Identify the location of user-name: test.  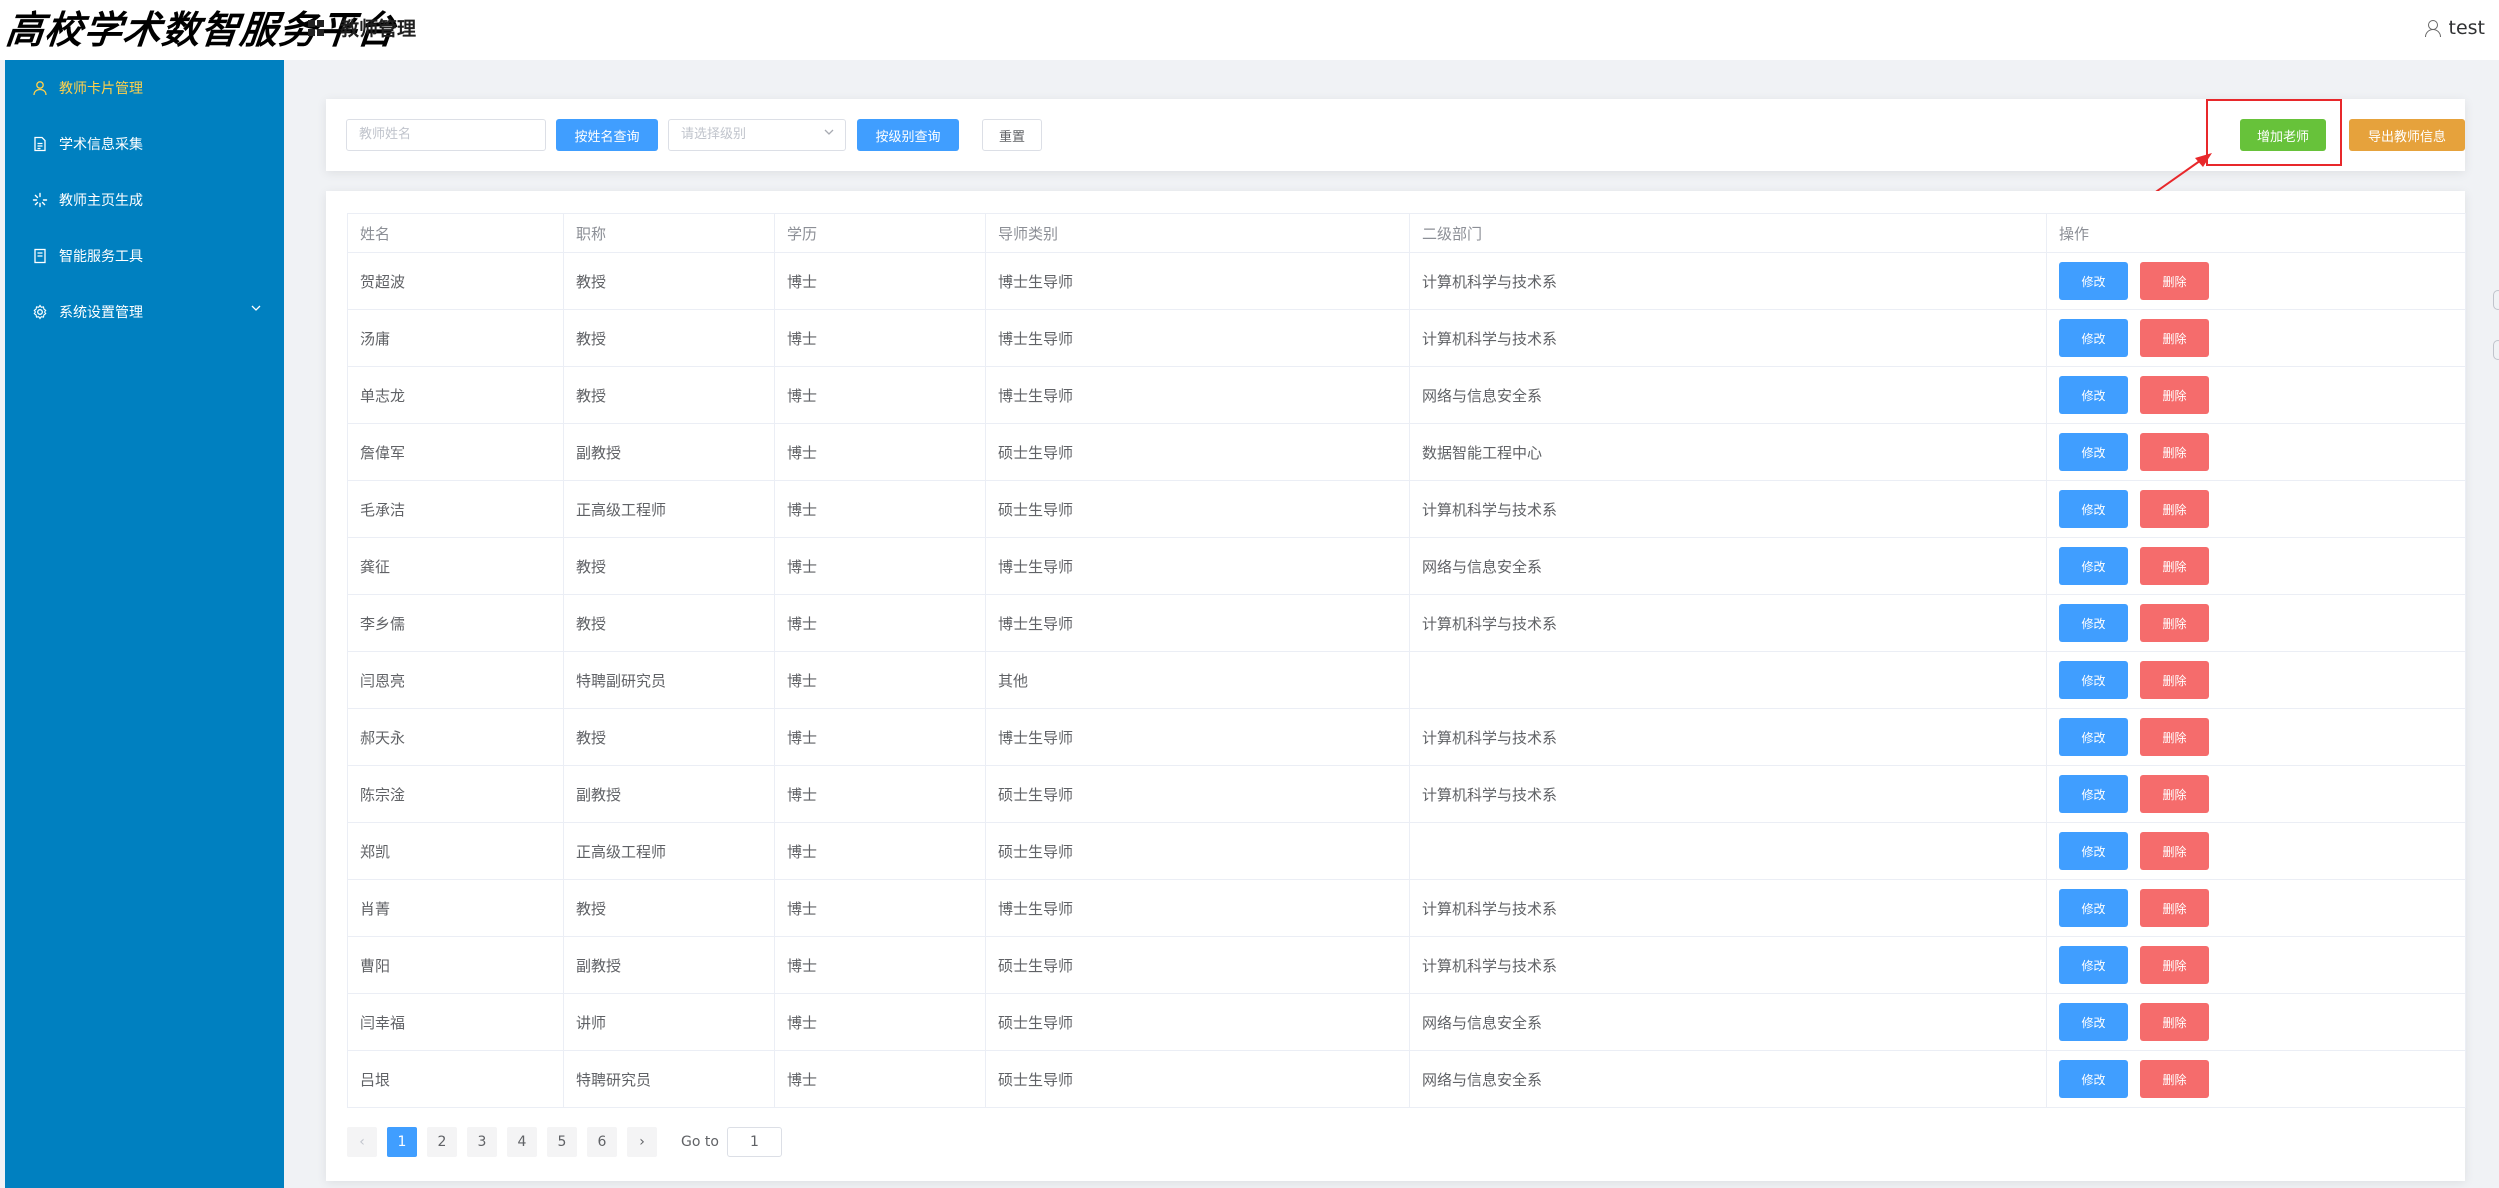
(2467, 28).